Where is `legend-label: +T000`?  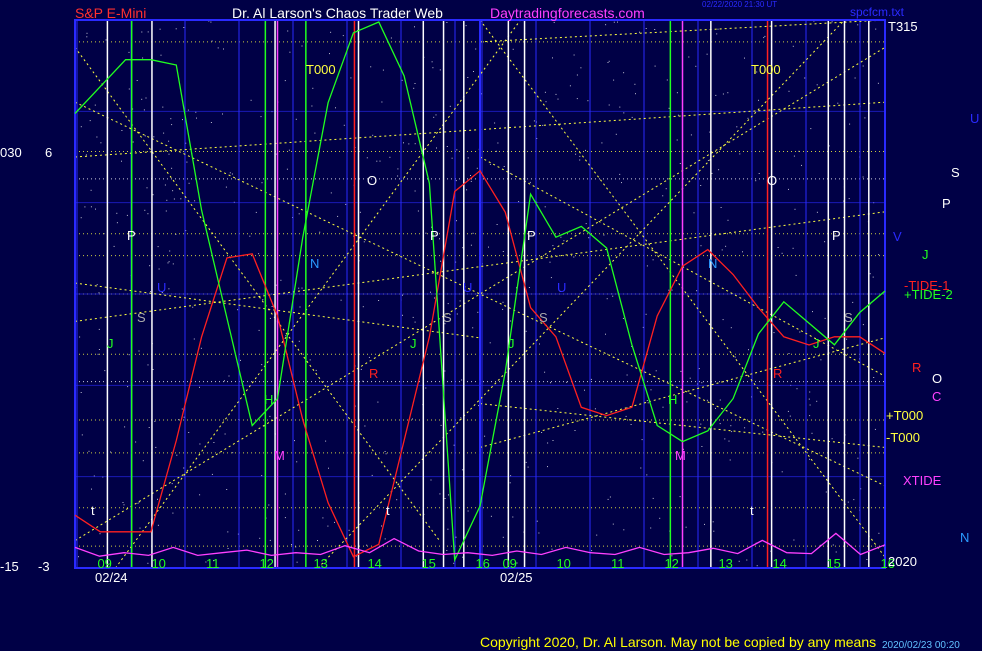 legend-label: +T000 is located at coordinates (904, 415).